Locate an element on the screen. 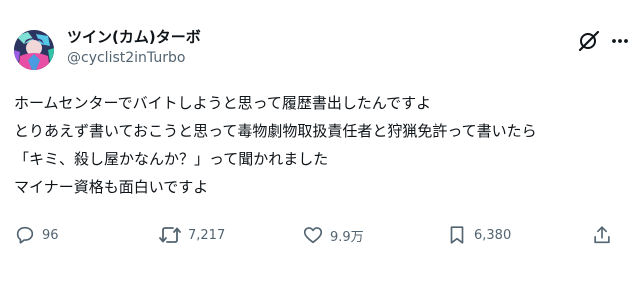 The height and width of the screenshot is (284, 640). repost-button: 7,217 is located at coordinates (191, 235).